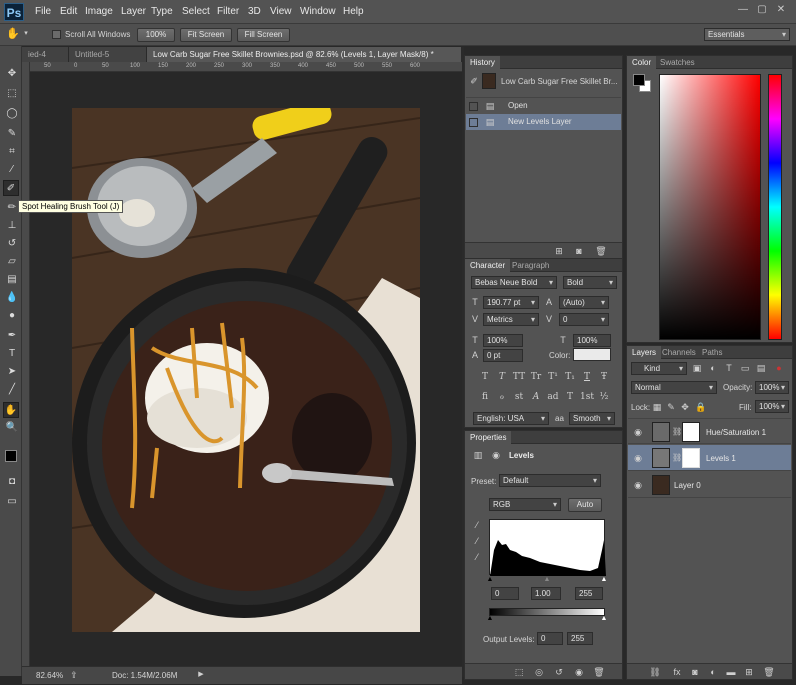 The width and height of the screenshot is (796, 685). What do you see at coordinates (196, 11) in the screenshot?
I see `menu-select: Select` at bounding box center [196, 11].